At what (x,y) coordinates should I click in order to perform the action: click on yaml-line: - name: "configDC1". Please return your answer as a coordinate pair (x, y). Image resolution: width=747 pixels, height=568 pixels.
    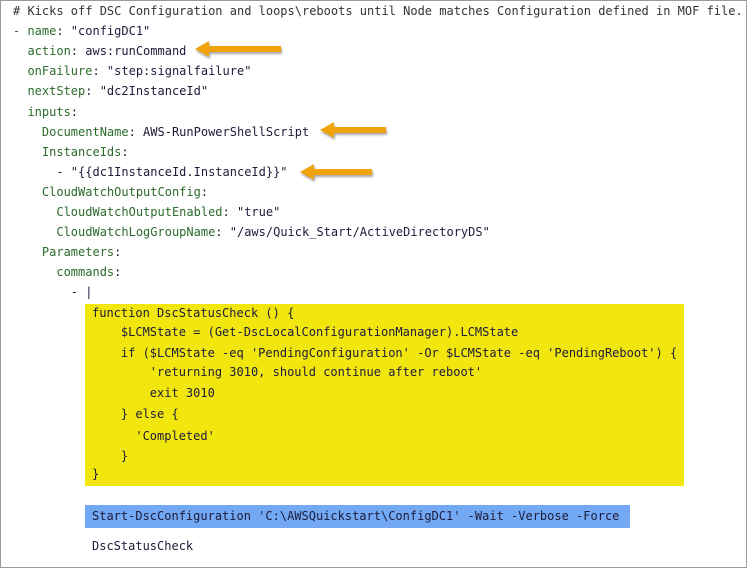
    Looking at the image, I should click on (81, 31).